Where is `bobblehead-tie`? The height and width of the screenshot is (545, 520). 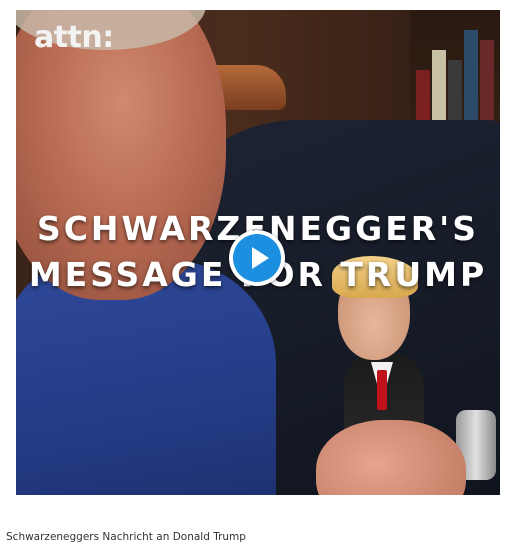
bobblehead-tie is located at coordinates (382, 390).